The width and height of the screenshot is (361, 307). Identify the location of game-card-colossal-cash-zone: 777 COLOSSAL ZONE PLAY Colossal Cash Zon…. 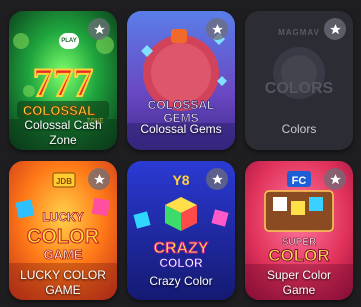
(63, 80).